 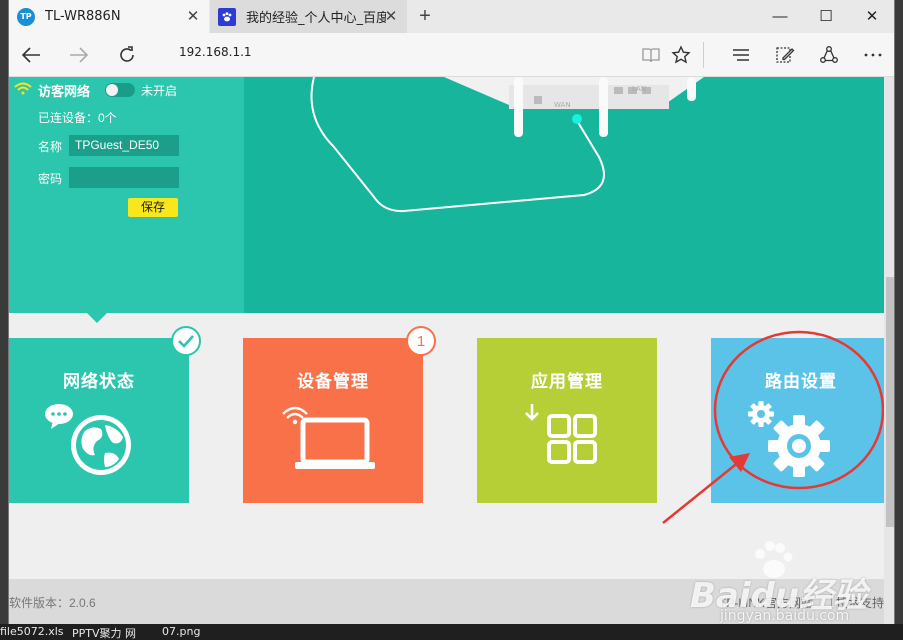 What do you see at coordinates (451, 16) in the screenshot?
I see `tab-bar: TP TL-WR886N ✕ 我的经验_个人中心_百度经验 ✕ + — ☐ ✕` at bounding box center [451, 16].